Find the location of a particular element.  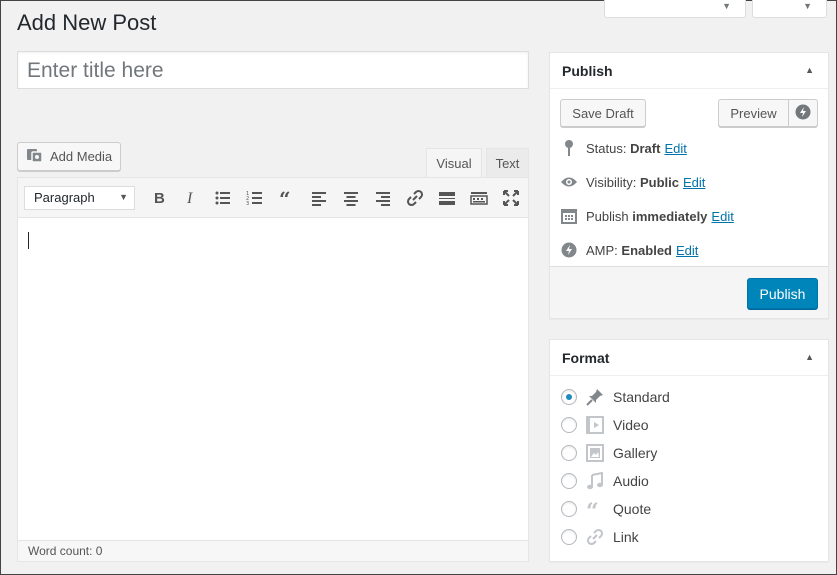

visibility-value: Public is located at coordinates (659, 182).